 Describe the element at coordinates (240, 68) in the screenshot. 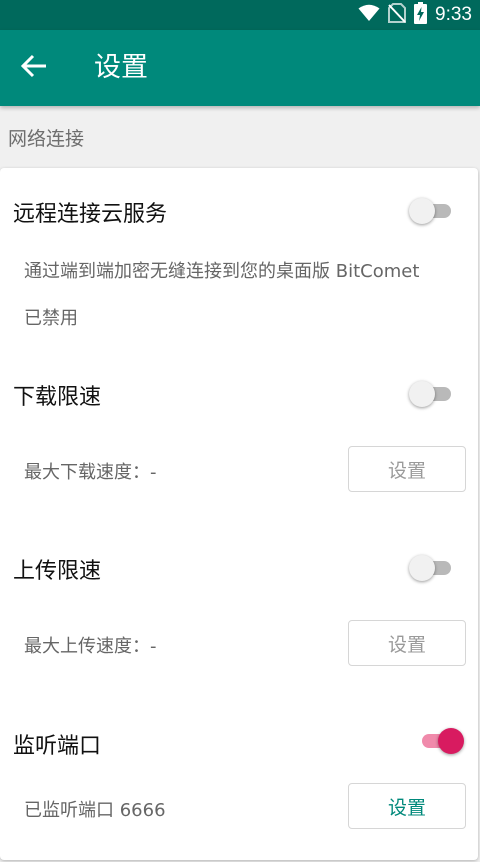

I see `app-bar: 设置` at that location.